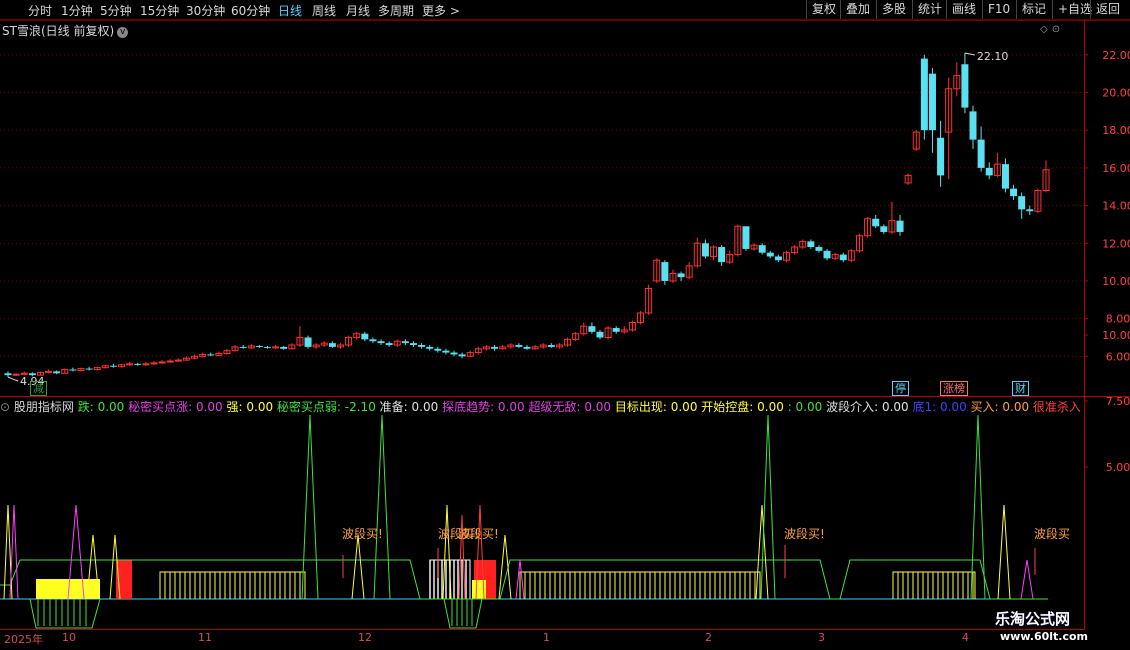  What do you see at coordinates (407, 407) in the screenshot?
I see `indicator-value-5: 准备: 0.00` at bounding box center [407, 407].